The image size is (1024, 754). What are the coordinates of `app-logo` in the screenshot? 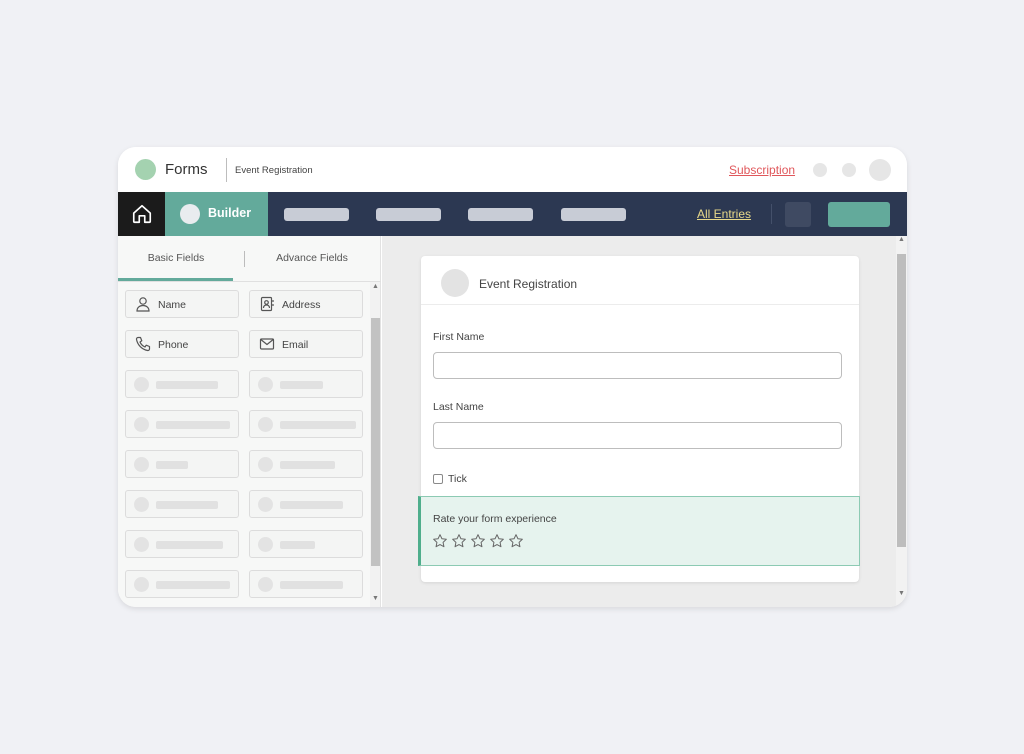 It's located at (145, 169).